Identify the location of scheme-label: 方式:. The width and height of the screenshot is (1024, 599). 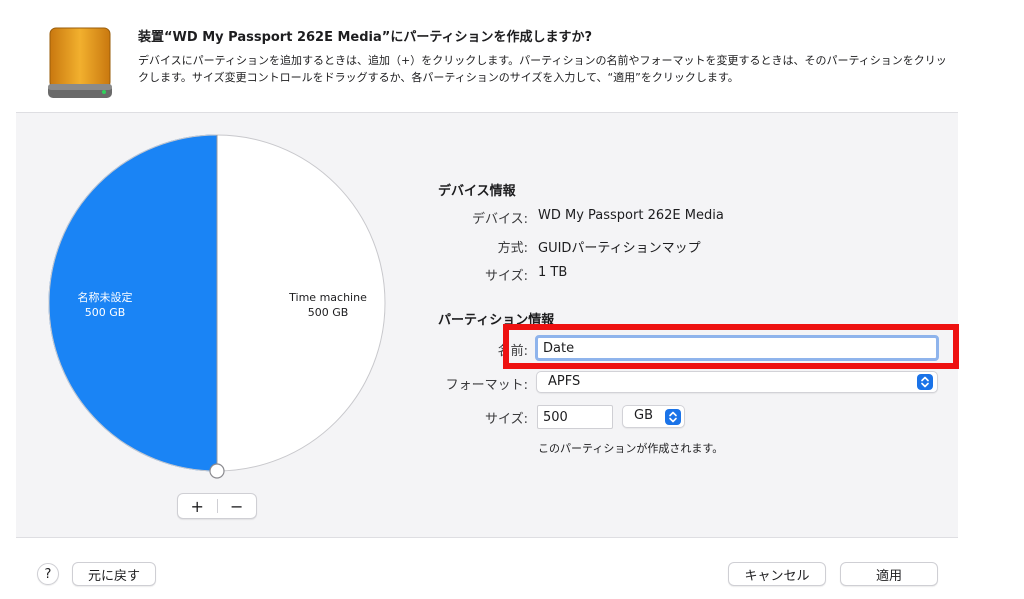
(512, 248).